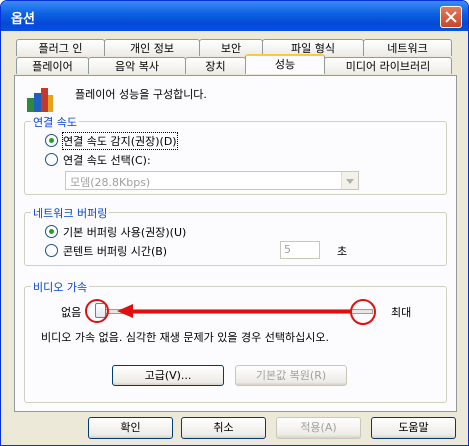 Image resolution: width=469 pixels, height=446 pixels. What do you see at coordinates (40, 100) in the screenshot?
I see `performance-chart-icon` at bounding box center [40, 100].